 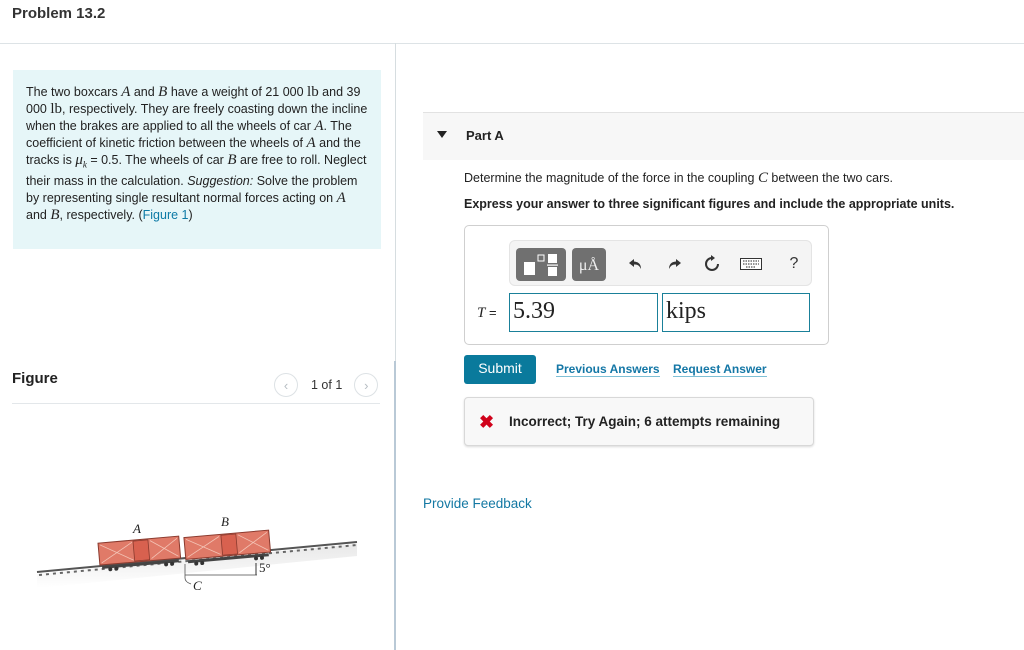 I want to click on header-divider, so click(x=512, y=43).